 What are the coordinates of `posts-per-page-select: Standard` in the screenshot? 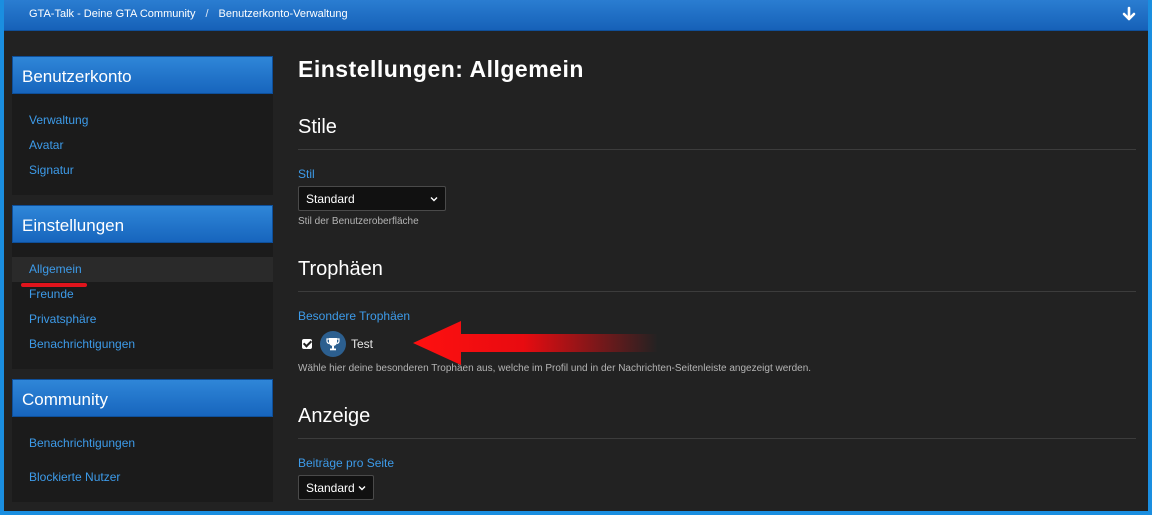 It's located at (336, 487).